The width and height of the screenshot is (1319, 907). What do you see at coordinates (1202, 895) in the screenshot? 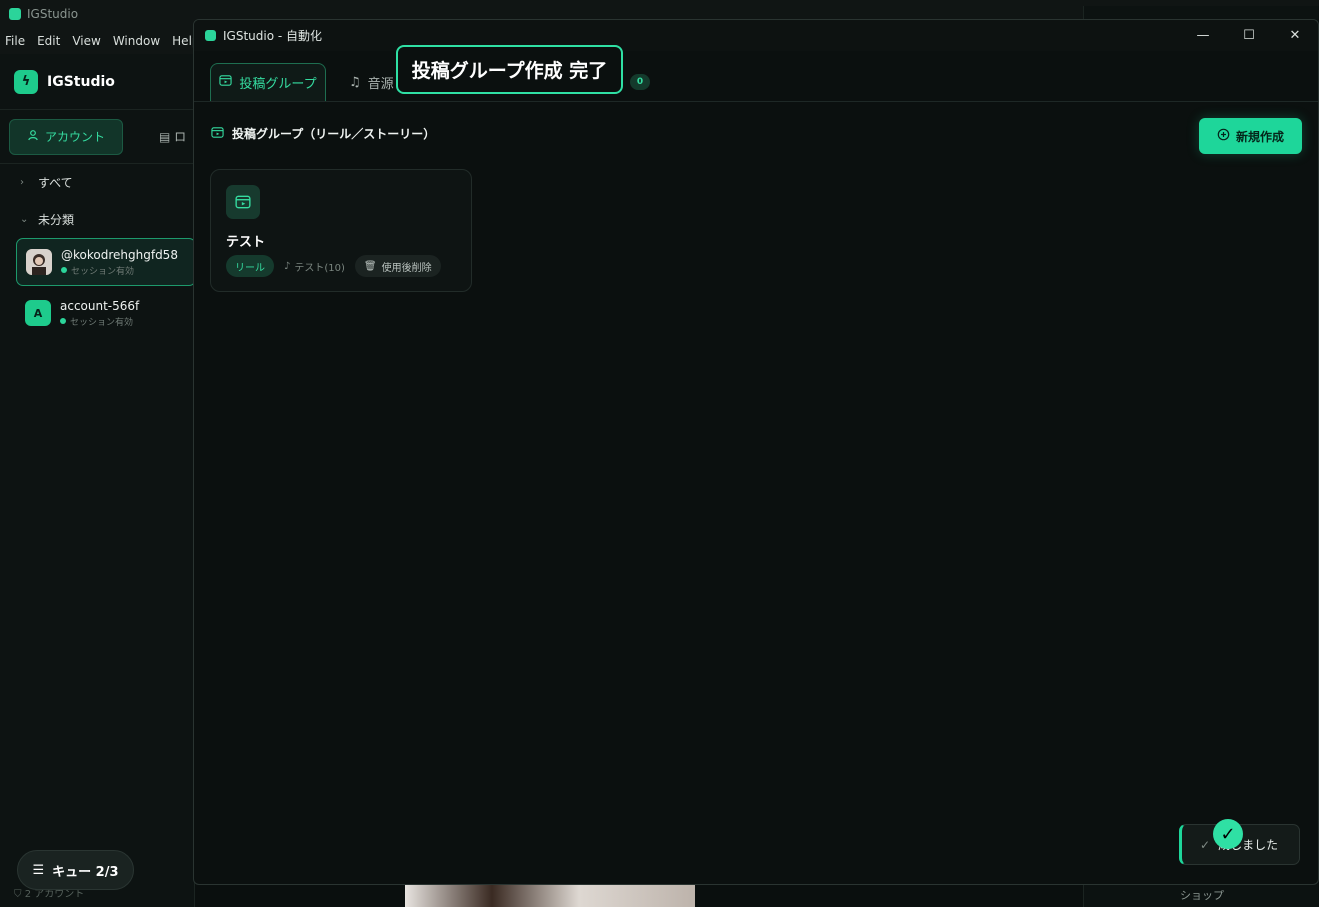
I see `shop-label: ショップ` at bounding box center [1202, 895].